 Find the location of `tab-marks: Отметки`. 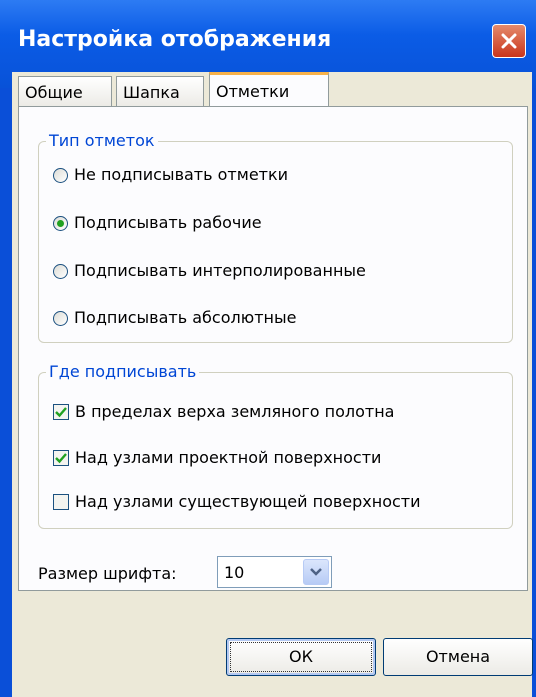

tab-marks: Отметки is located at coordinates (269, 90).